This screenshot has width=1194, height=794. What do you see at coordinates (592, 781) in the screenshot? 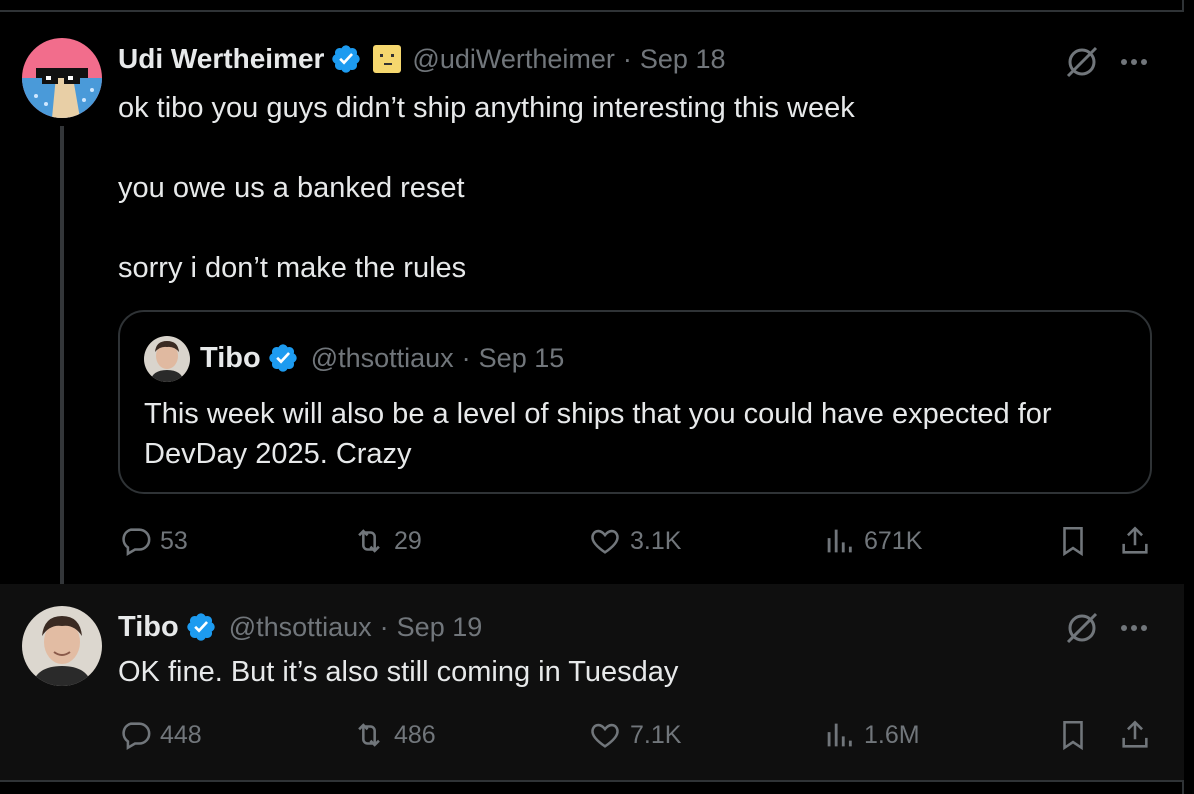
I see `bottom-border` at bounding box center [592, 781].